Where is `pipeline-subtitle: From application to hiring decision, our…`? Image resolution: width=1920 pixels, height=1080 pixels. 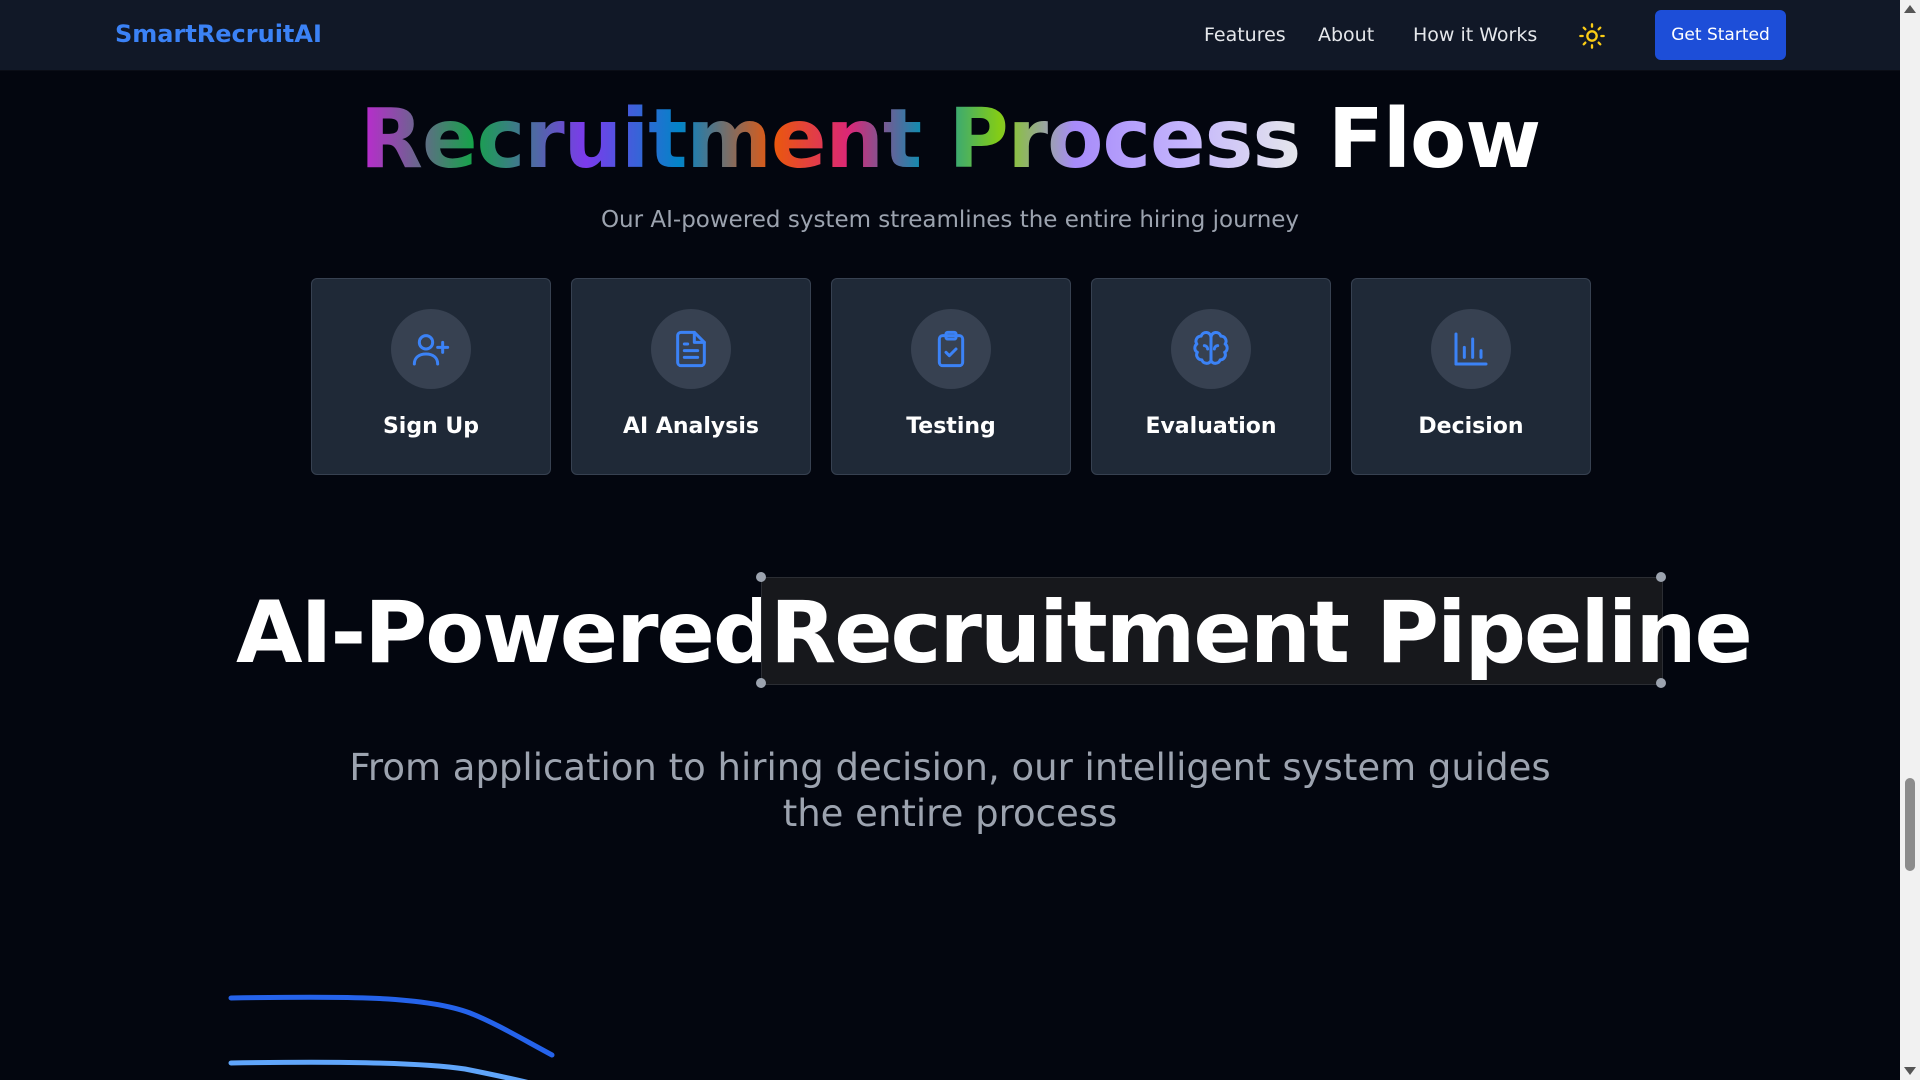 pipeline-subtitle: From application to hiring decision, our… is located at coordinates (950, 791).